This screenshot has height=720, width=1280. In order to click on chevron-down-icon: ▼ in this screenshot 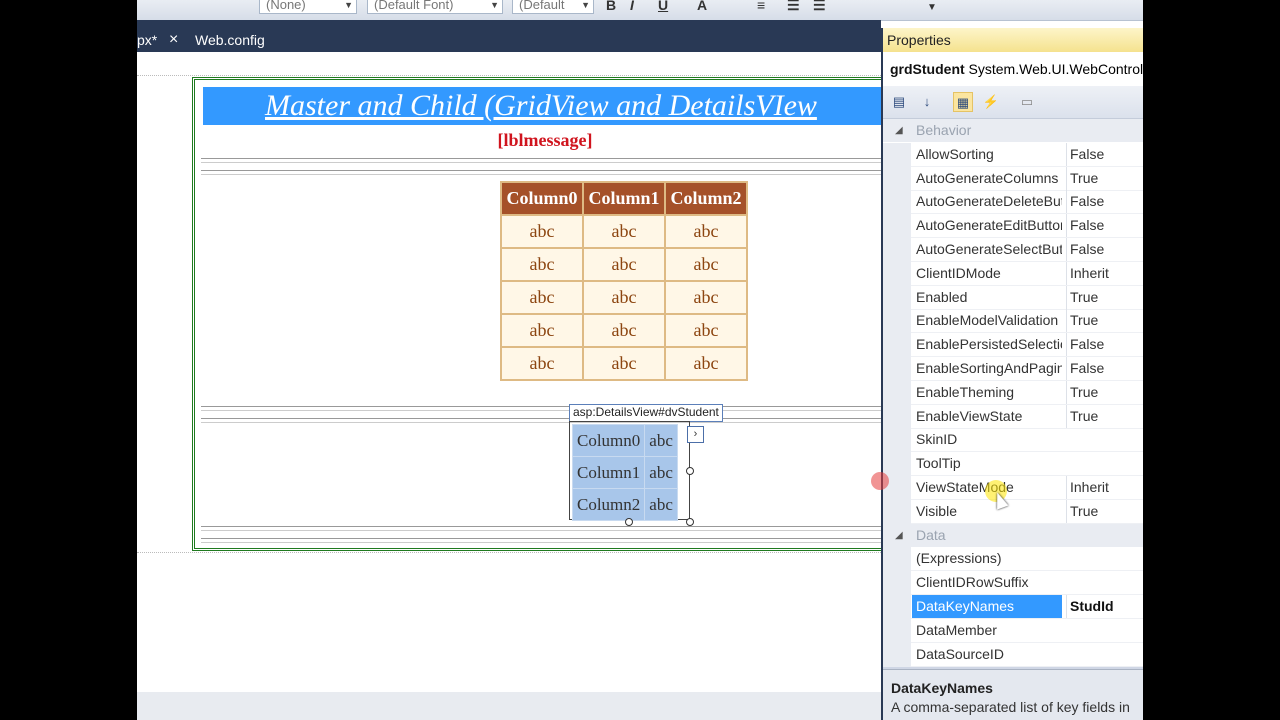, I will do `click(348, 5)`.